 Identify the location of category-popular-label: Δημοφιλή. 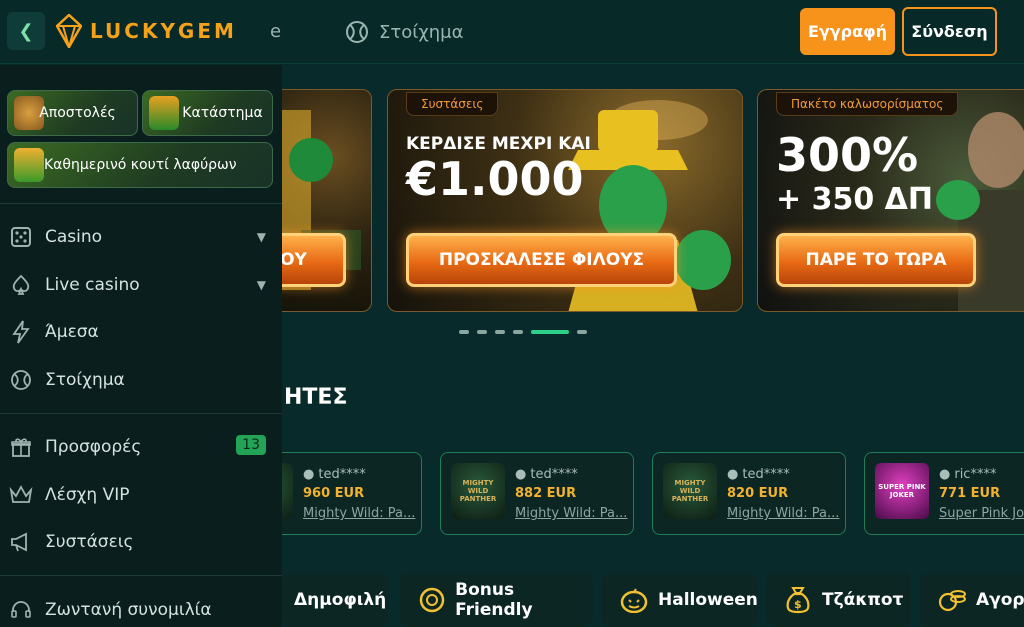
(340, 600).